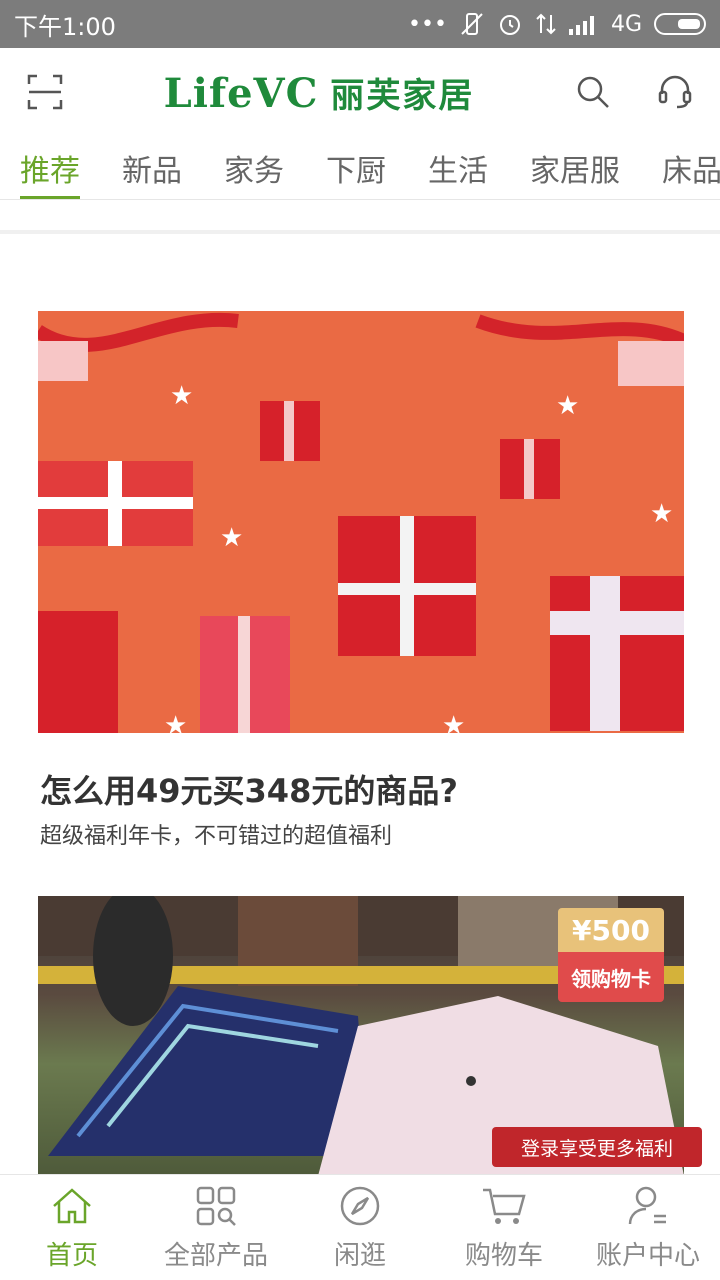 This screenshot has height=1280, width=720. What do you see at coordinates (216, 1206) in the screenshot?
I see `grid-search-icon` at bounding box center [216, 1206].